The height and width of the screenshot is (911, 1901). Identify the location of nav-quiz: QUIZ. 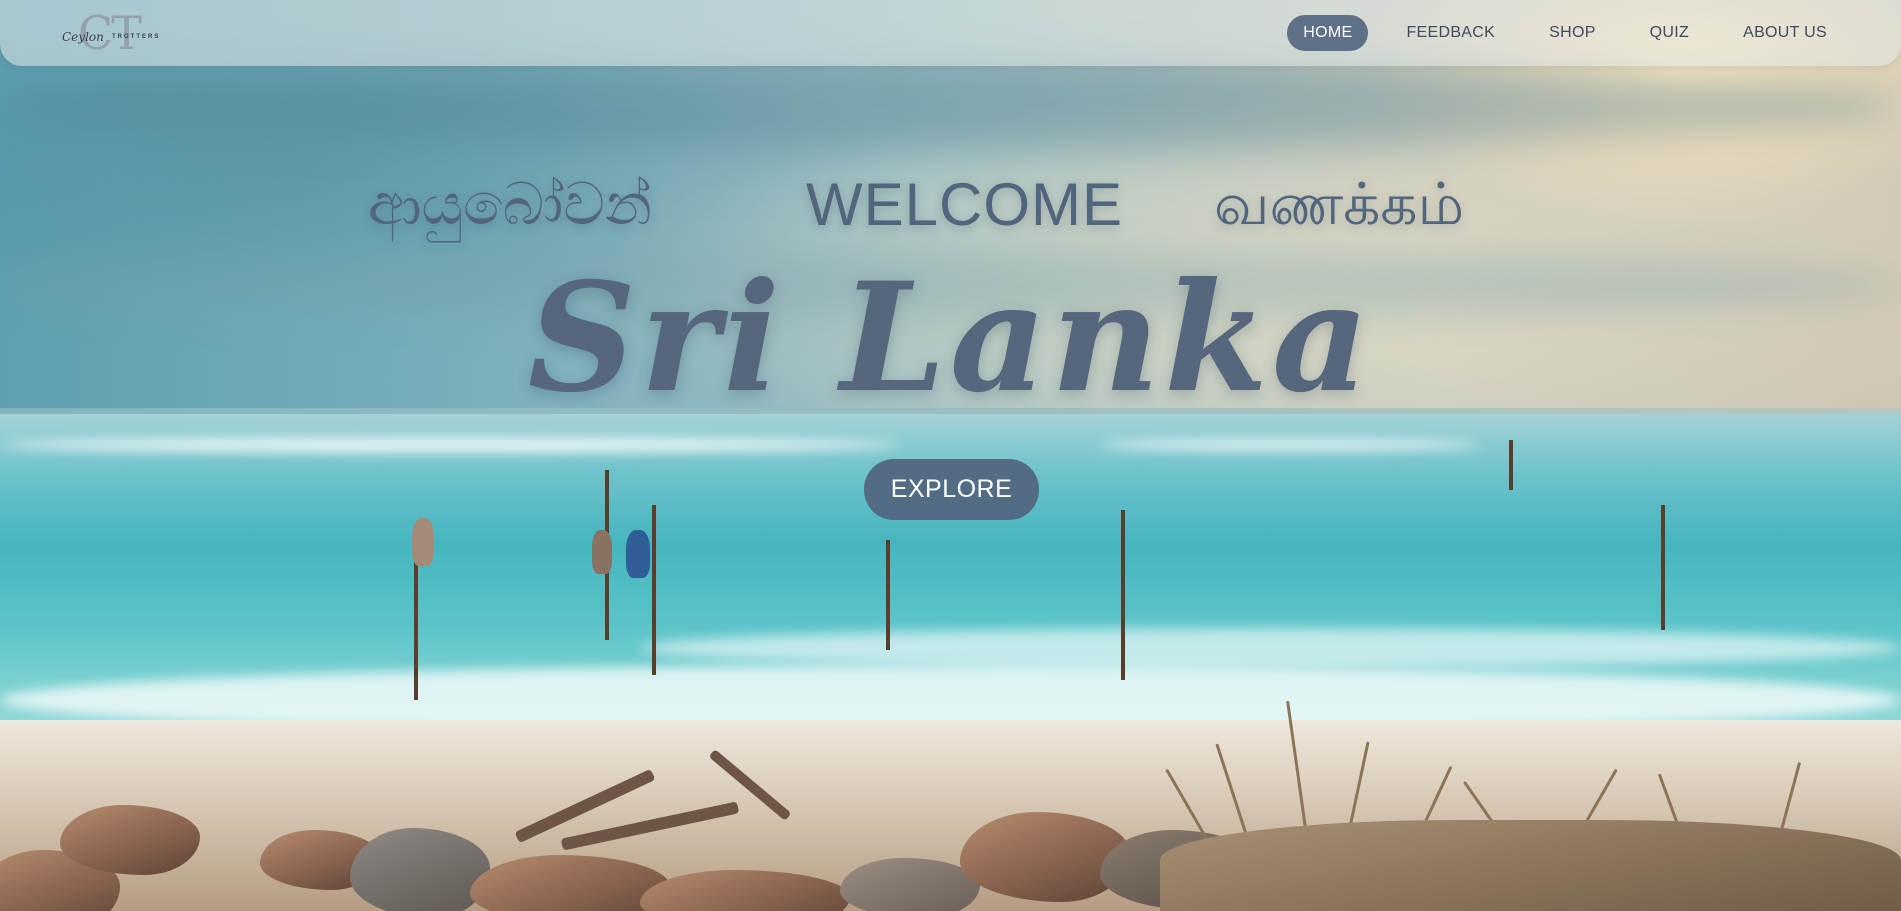
(1669, 33).